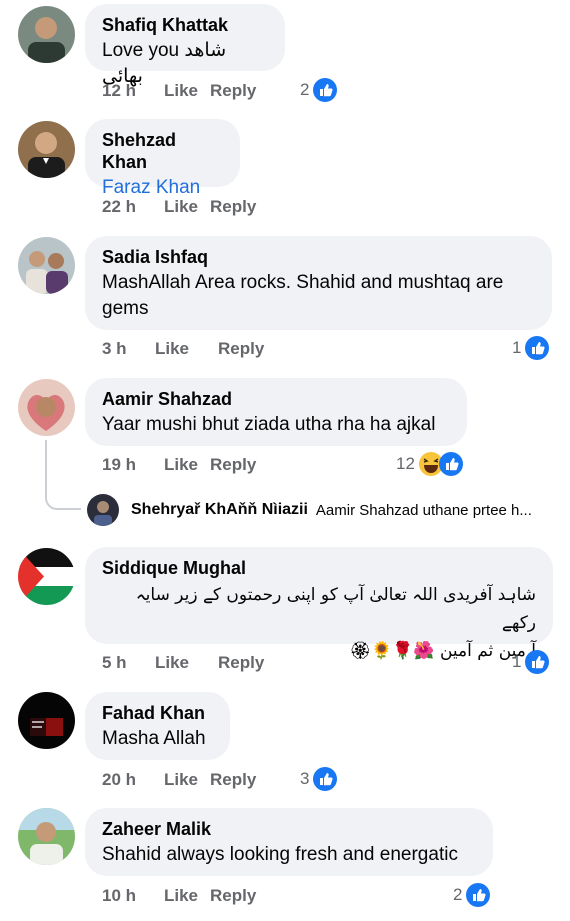  I want to click on commenter-name: Siddique Mughal, so click(319, 568).